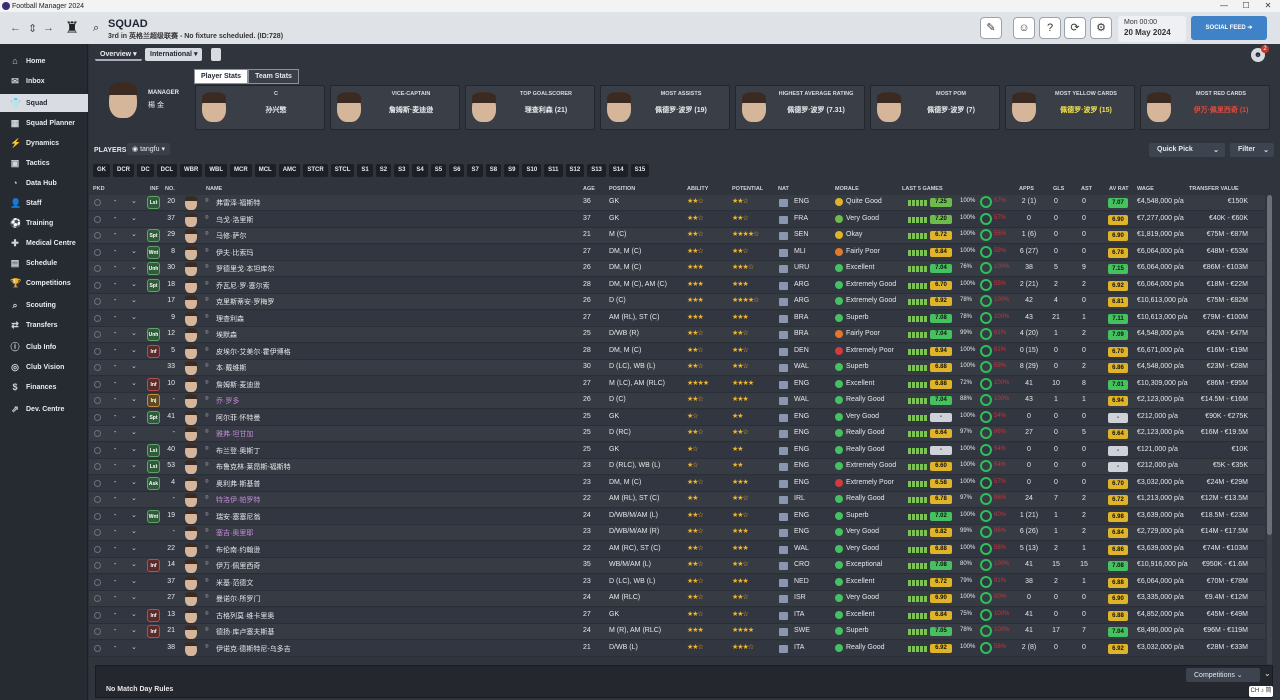 This screenshot has width=1280, height=700. Describe the element at coordinates (153, 268) in the screenshot. I see `info-badge: Unh` at that location.